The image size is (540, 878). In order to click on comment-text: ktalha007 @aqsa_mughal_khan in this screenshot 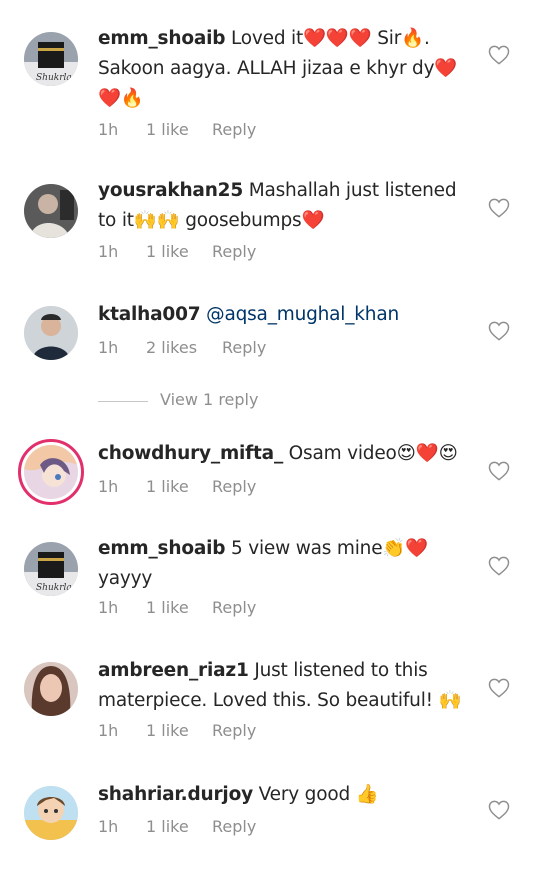, I will do `click(284, 315)`.